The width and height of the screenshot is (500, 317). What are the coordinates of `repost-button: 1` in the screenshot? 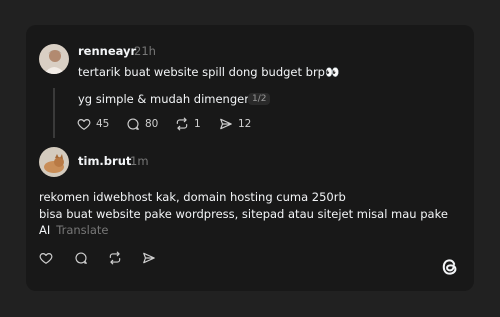 It's located at (188, 124).